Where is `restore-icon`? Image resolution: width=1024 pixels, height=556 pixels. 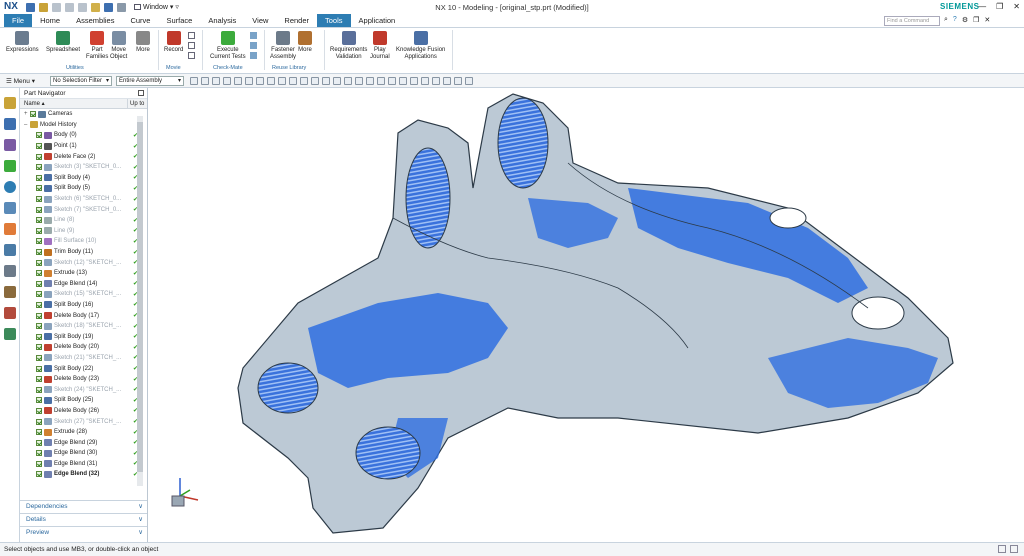
restore-icon is located at coordinates (1014, 549).